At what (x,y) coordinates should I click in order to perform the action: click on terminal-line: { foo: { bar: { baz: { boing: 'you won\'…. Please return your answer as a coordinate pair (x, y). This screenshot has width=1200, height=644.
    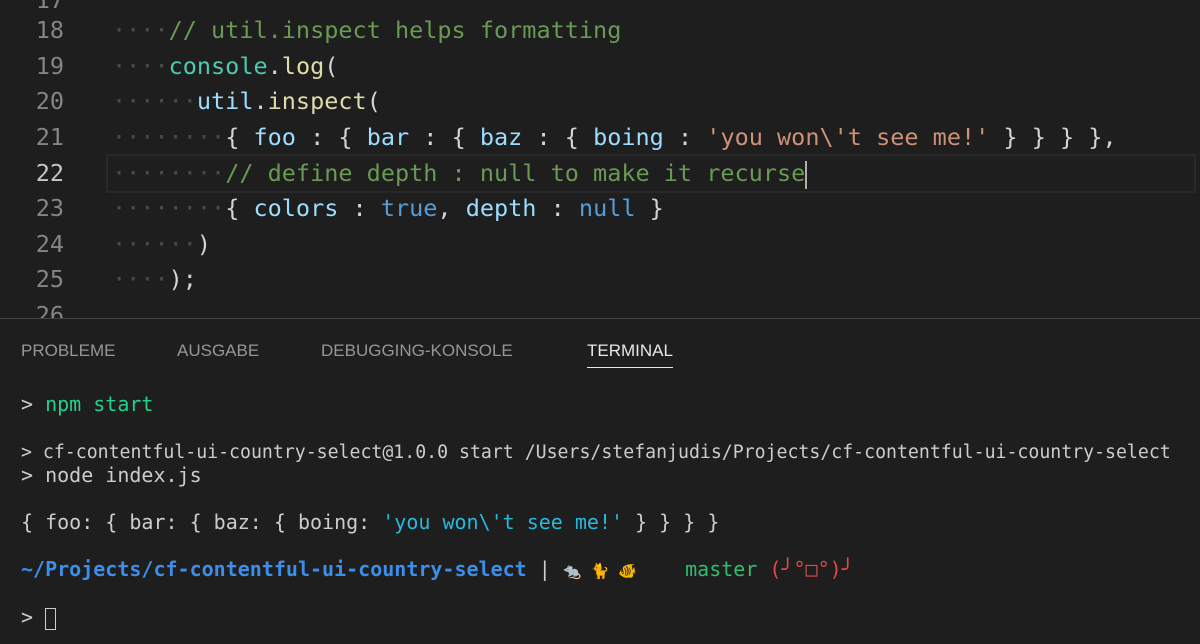
    Looking at the image, I should click on (370, 522).